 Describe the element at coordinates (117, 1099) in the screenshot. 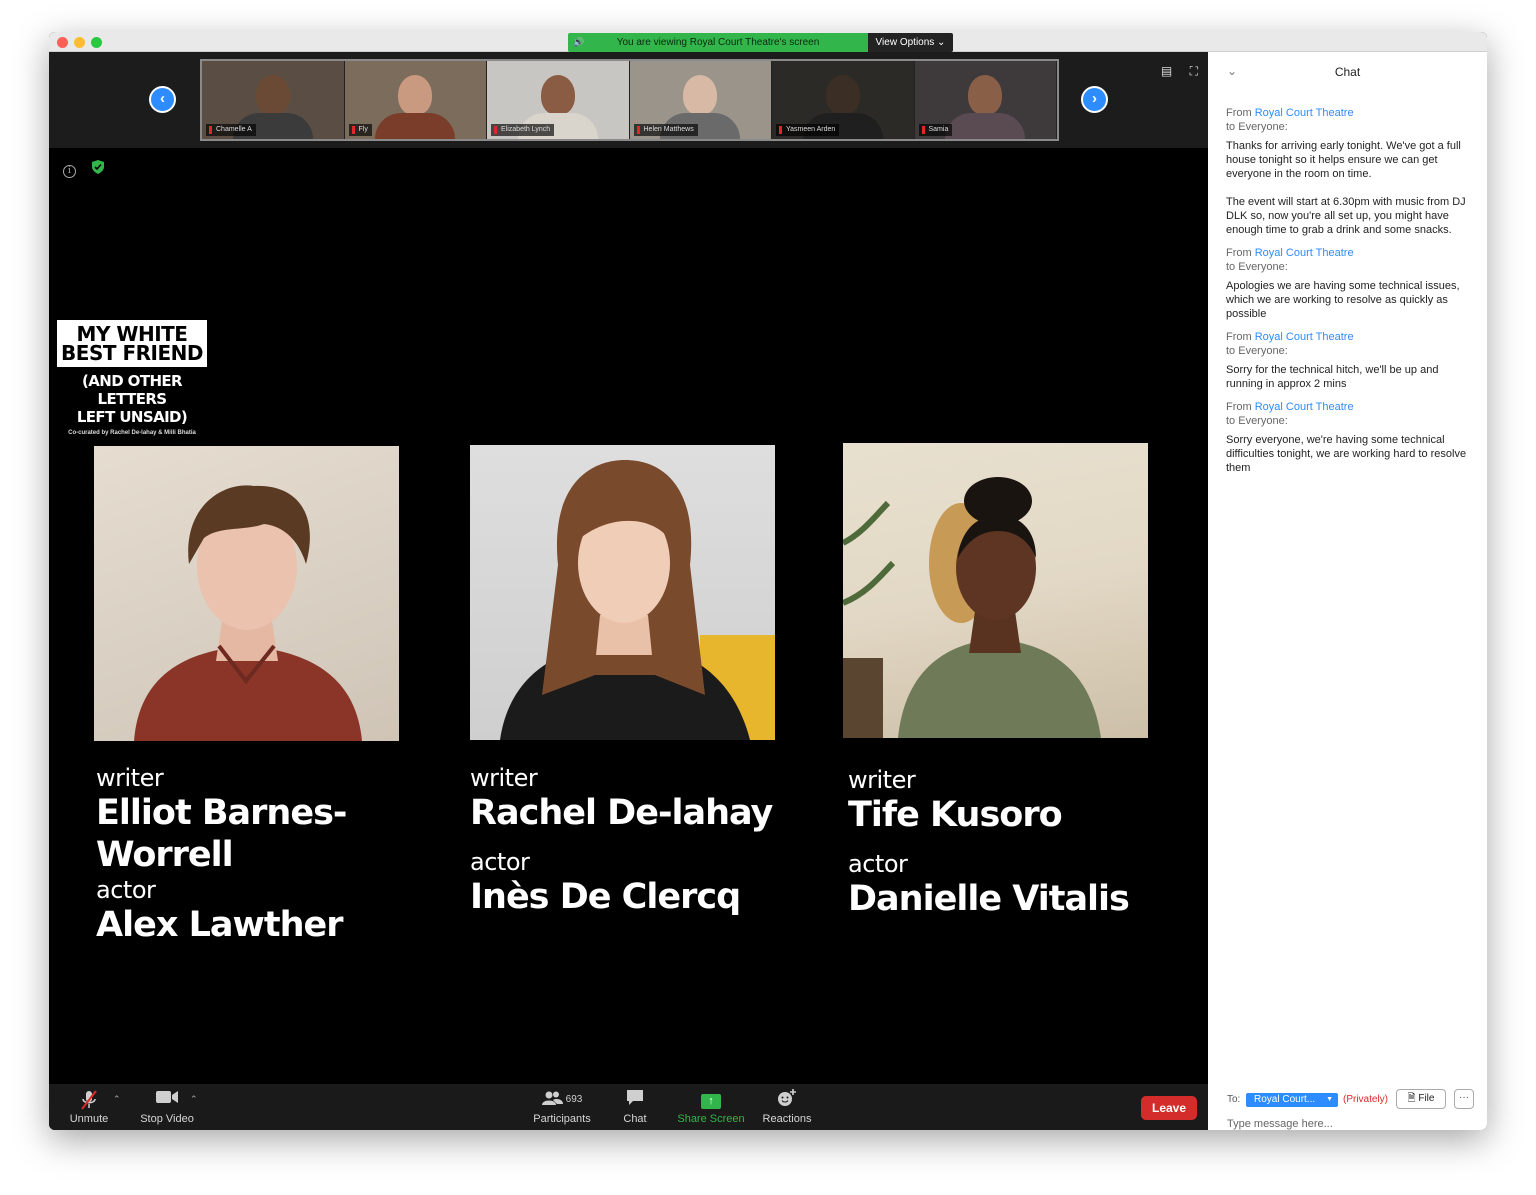

I see `audio-options-caret: ⌃` at that location.